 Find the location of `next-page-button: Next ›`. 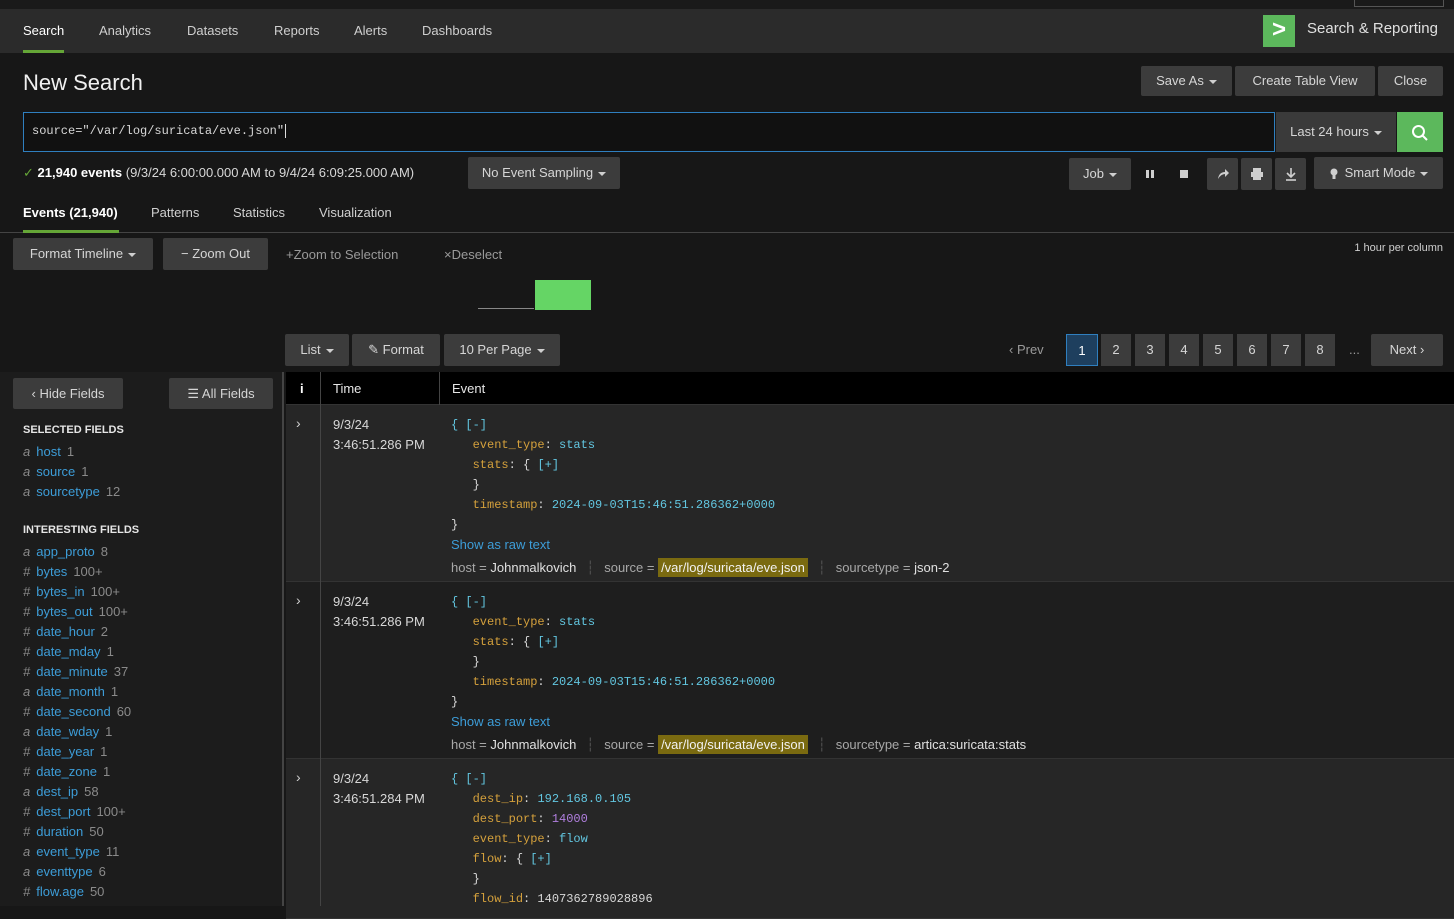

next-page-button: Next › is located at coordinates (1407, 350).